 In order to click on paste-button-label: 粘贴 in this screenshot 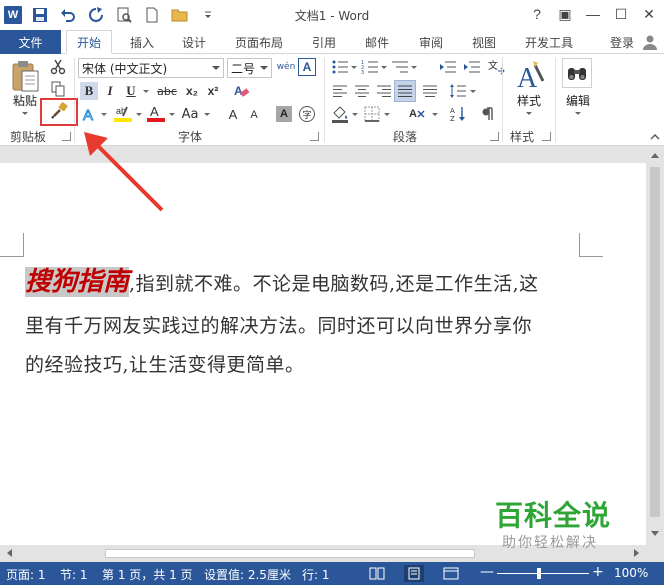, I will do `click(25, 100)`.